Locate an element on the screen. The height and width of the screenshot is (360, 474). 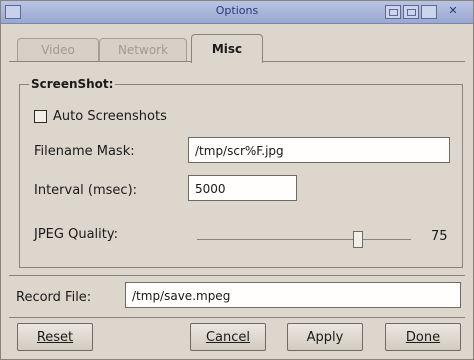
auto-screenshots-row: Auto Screenshots is located at coordinates (100, 116).